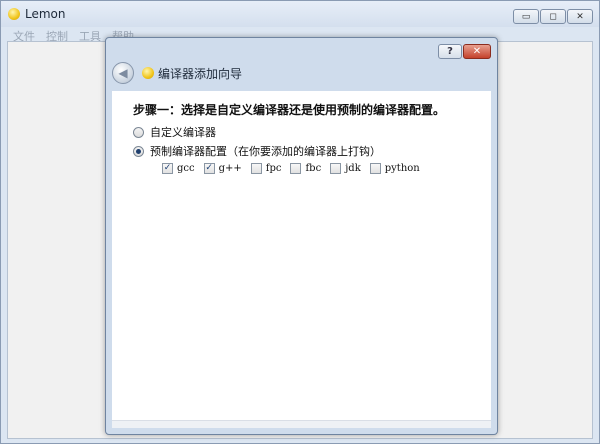  I want to click on custom-compiler-option: 自定义编译器, so click(174, 132).